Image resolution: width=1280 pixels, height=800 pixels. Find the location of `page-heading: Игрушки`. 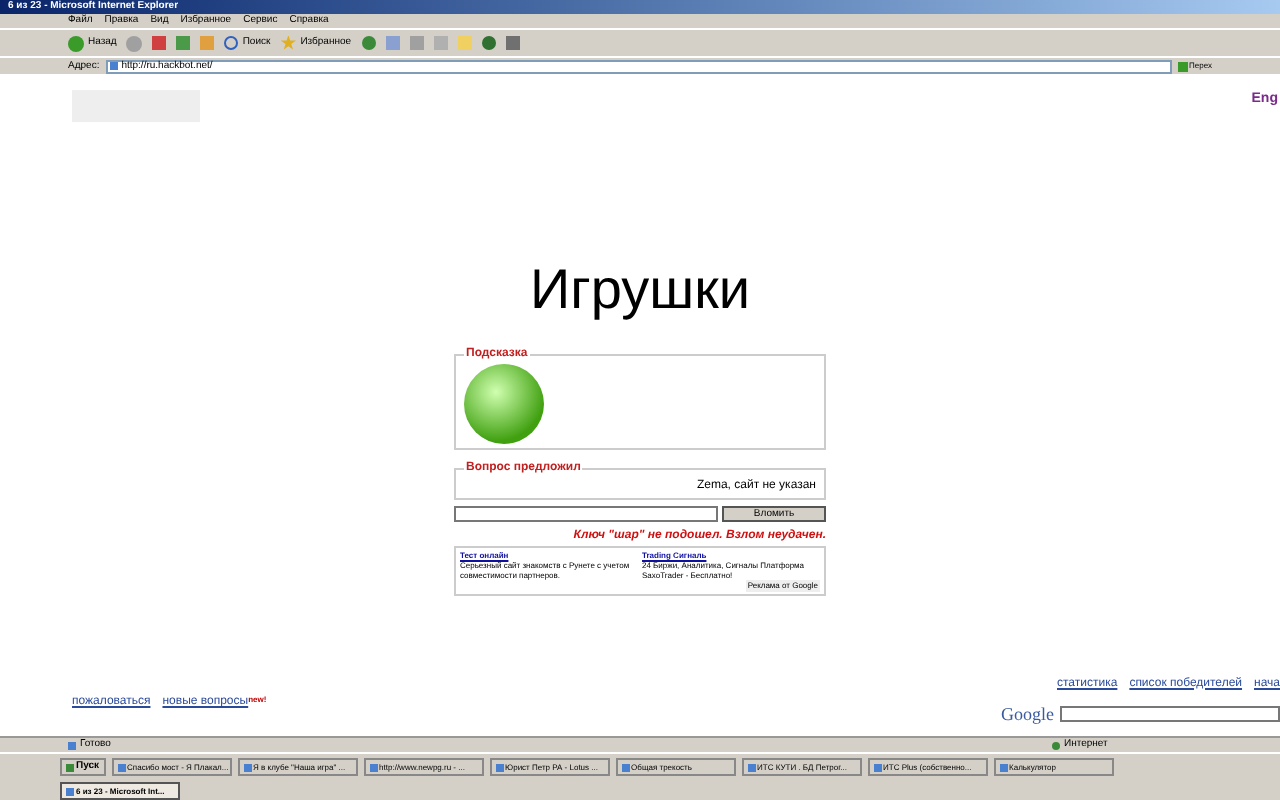

page-heading: Игрушки is located at coordinates (640, 290).